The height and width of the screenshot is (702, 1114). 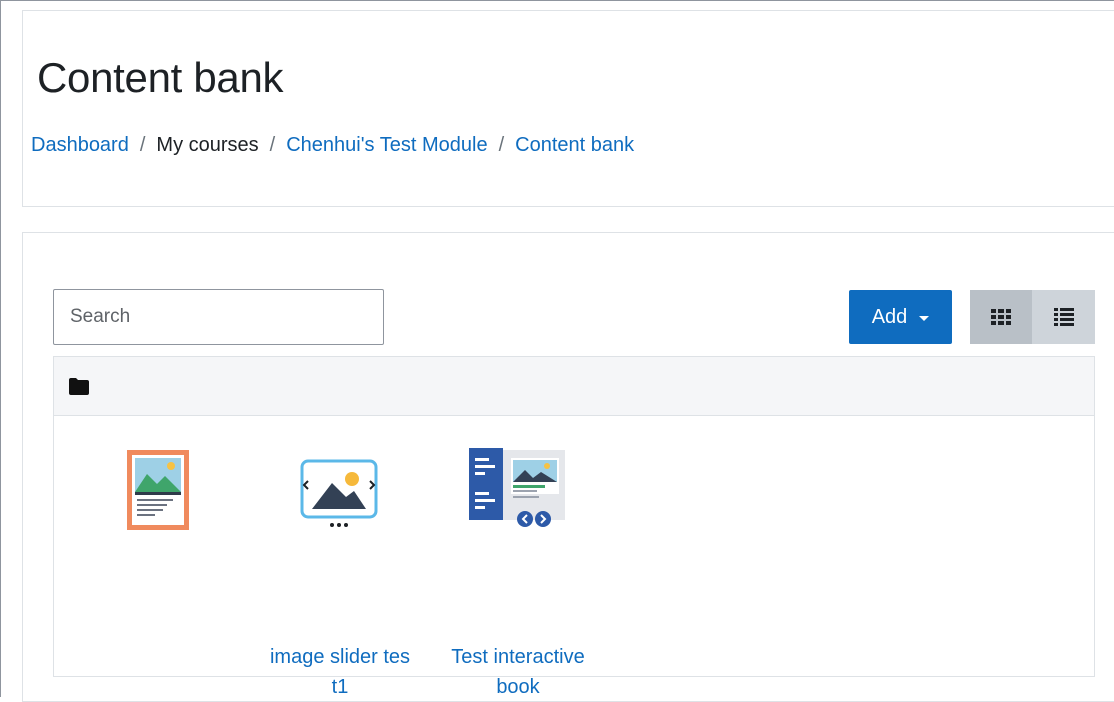 I want to click on page-title: Content bank, so click(x=160, y=77).